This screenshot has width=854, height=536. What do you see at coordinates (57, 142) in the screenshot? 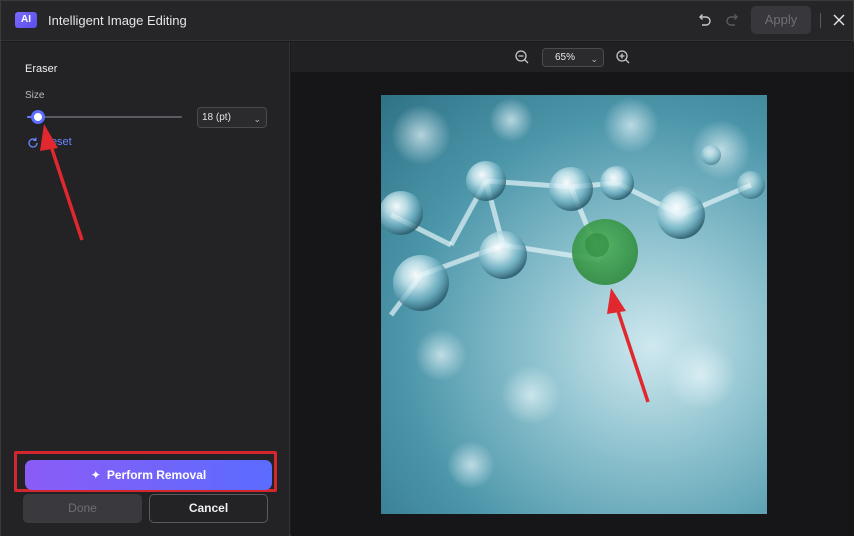
I see `reset-label: Reset` at bounding box center [57, 142].